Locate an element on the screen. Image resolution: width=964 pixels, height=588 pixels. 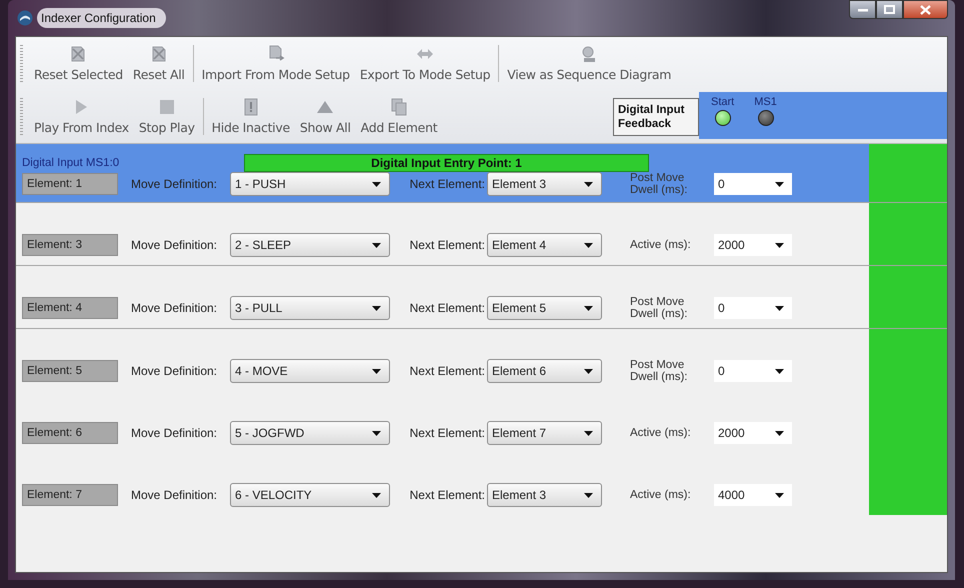
window-title: Indexer Configuration is located at coordinates (101, 18).